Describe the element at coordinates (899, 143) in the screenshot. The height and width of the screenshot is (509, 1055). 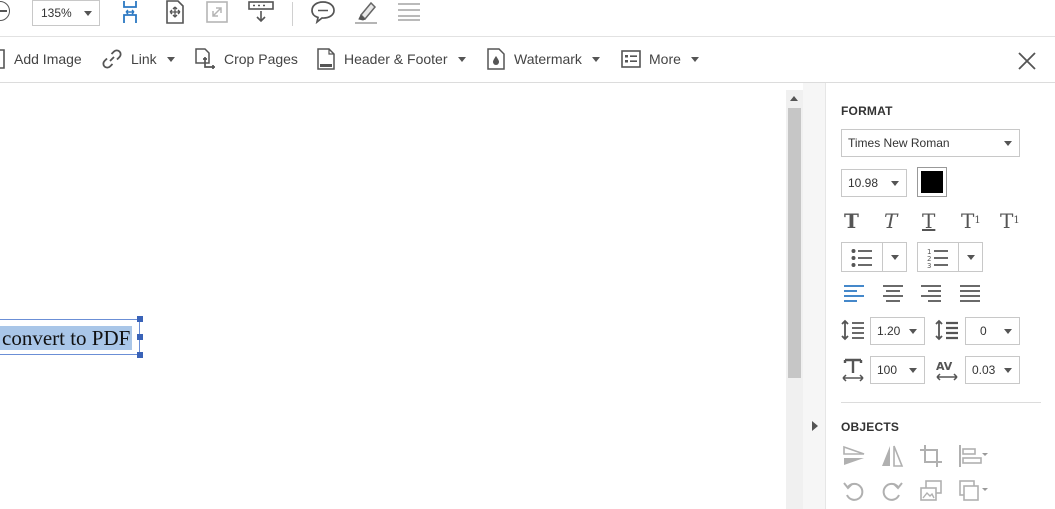
I see `font-family-value: Times New Roman` at that location.